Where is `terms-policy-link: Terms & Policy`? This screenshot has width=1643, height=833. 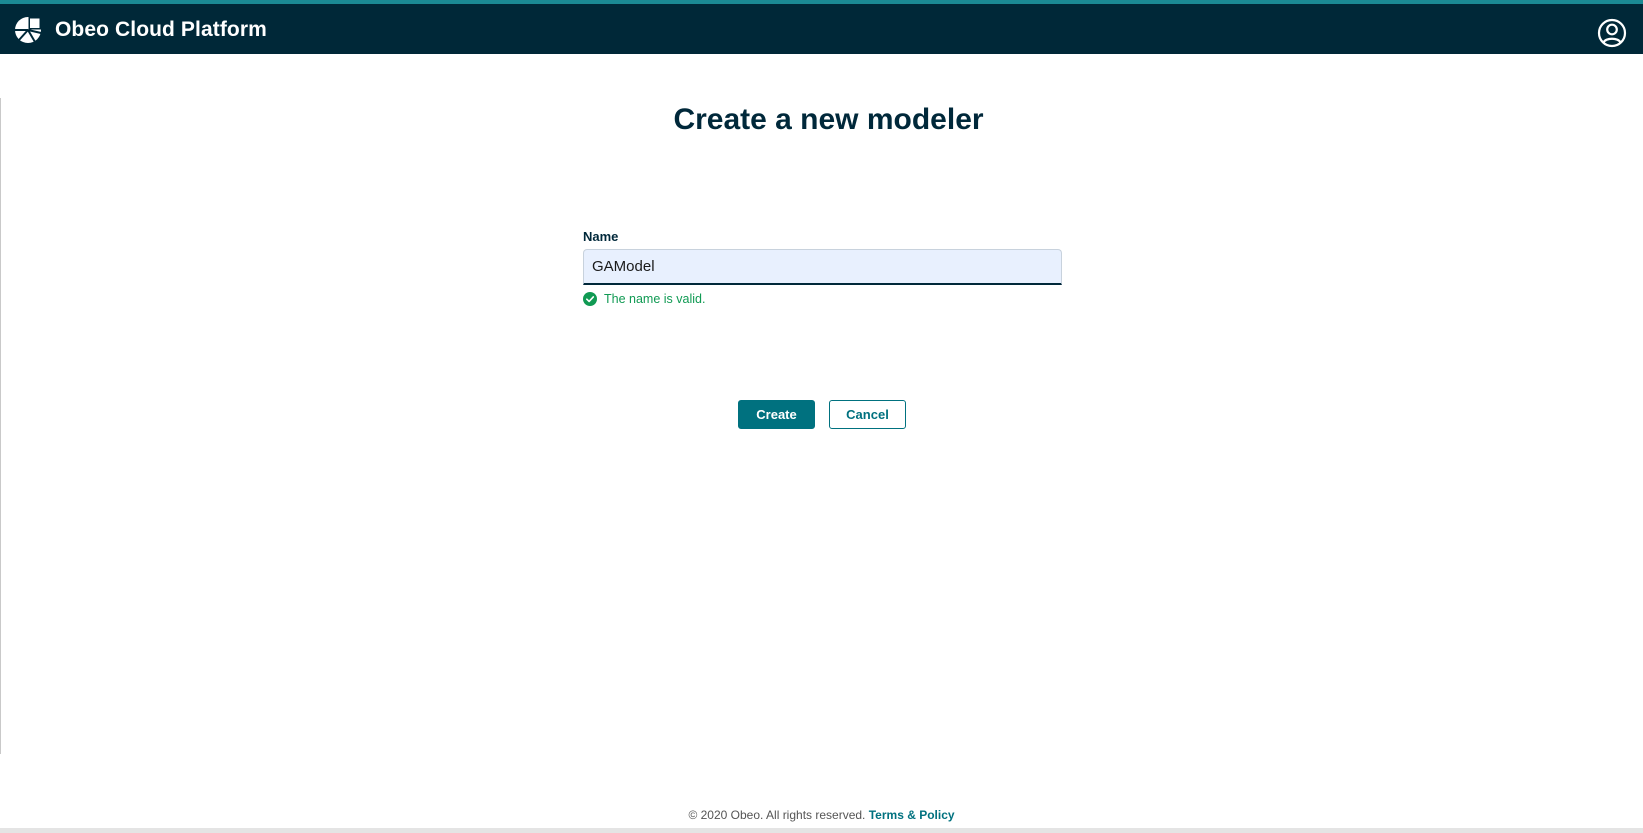 terms-policy-link: Terms & Policy is located at coordinates (912, 815).